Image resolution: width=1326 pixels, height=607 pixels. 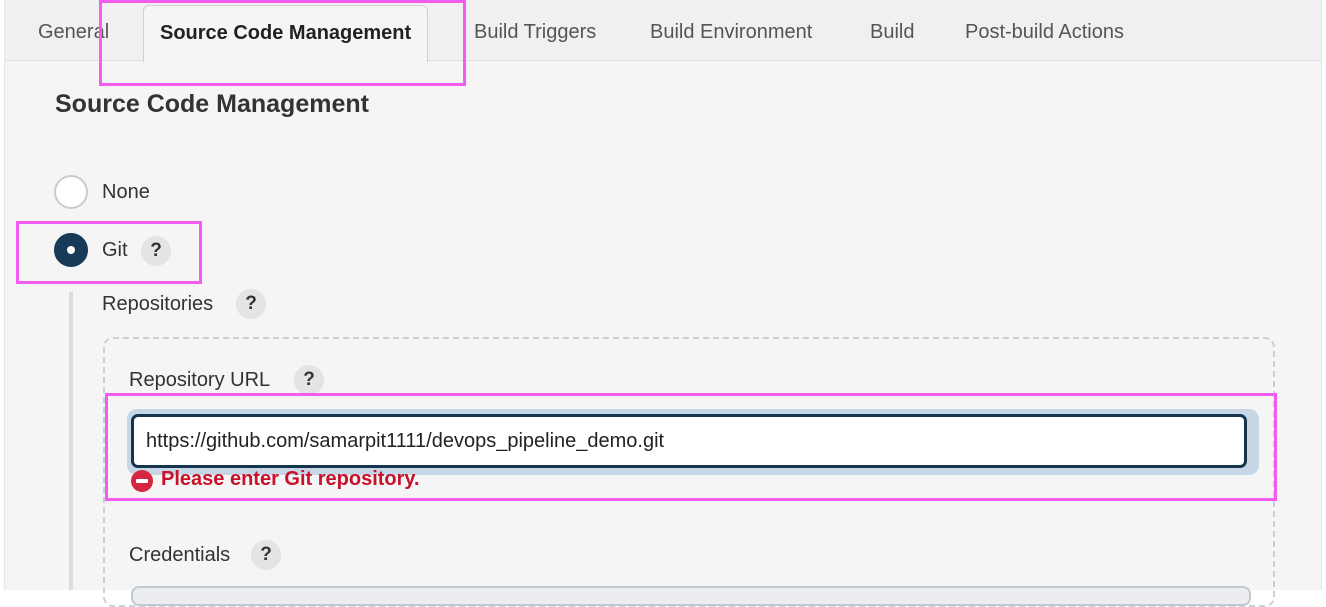 What do you see at coordinates (290, 479) in the screenshot?
I see `repository-url-error: Please enter Git repository.` at bounding box center [290, 479].